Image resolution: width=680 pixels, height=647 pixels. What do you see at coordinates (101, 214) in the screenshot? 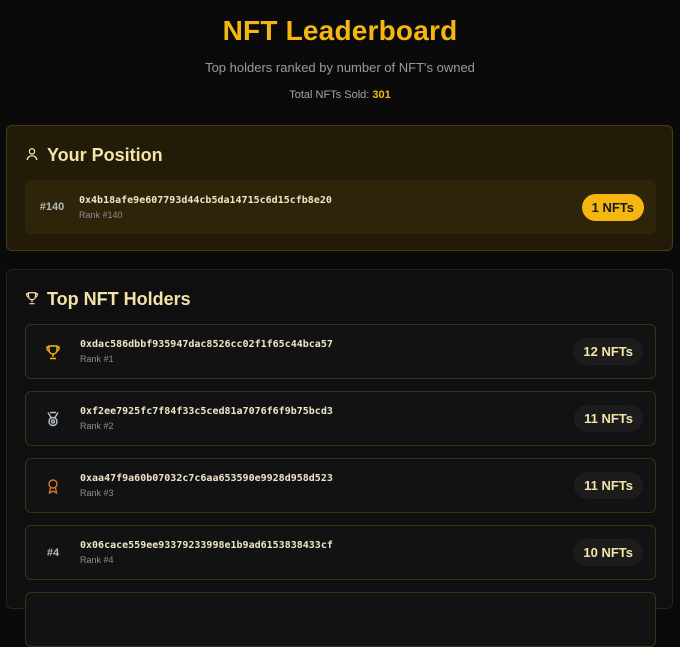
I see `rank-text: Rank #140` at bounding box center [101, 214].